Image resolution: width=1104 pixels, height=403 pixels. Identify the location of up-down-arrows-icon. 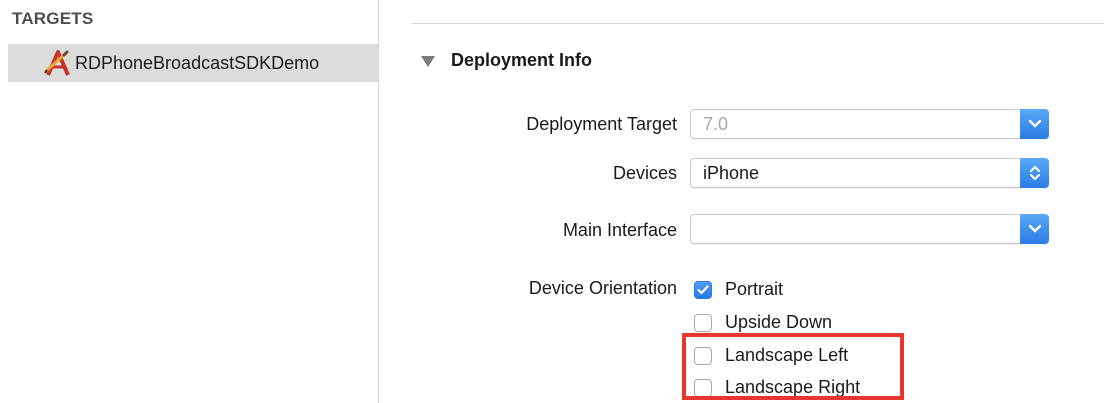
(1034, 173).